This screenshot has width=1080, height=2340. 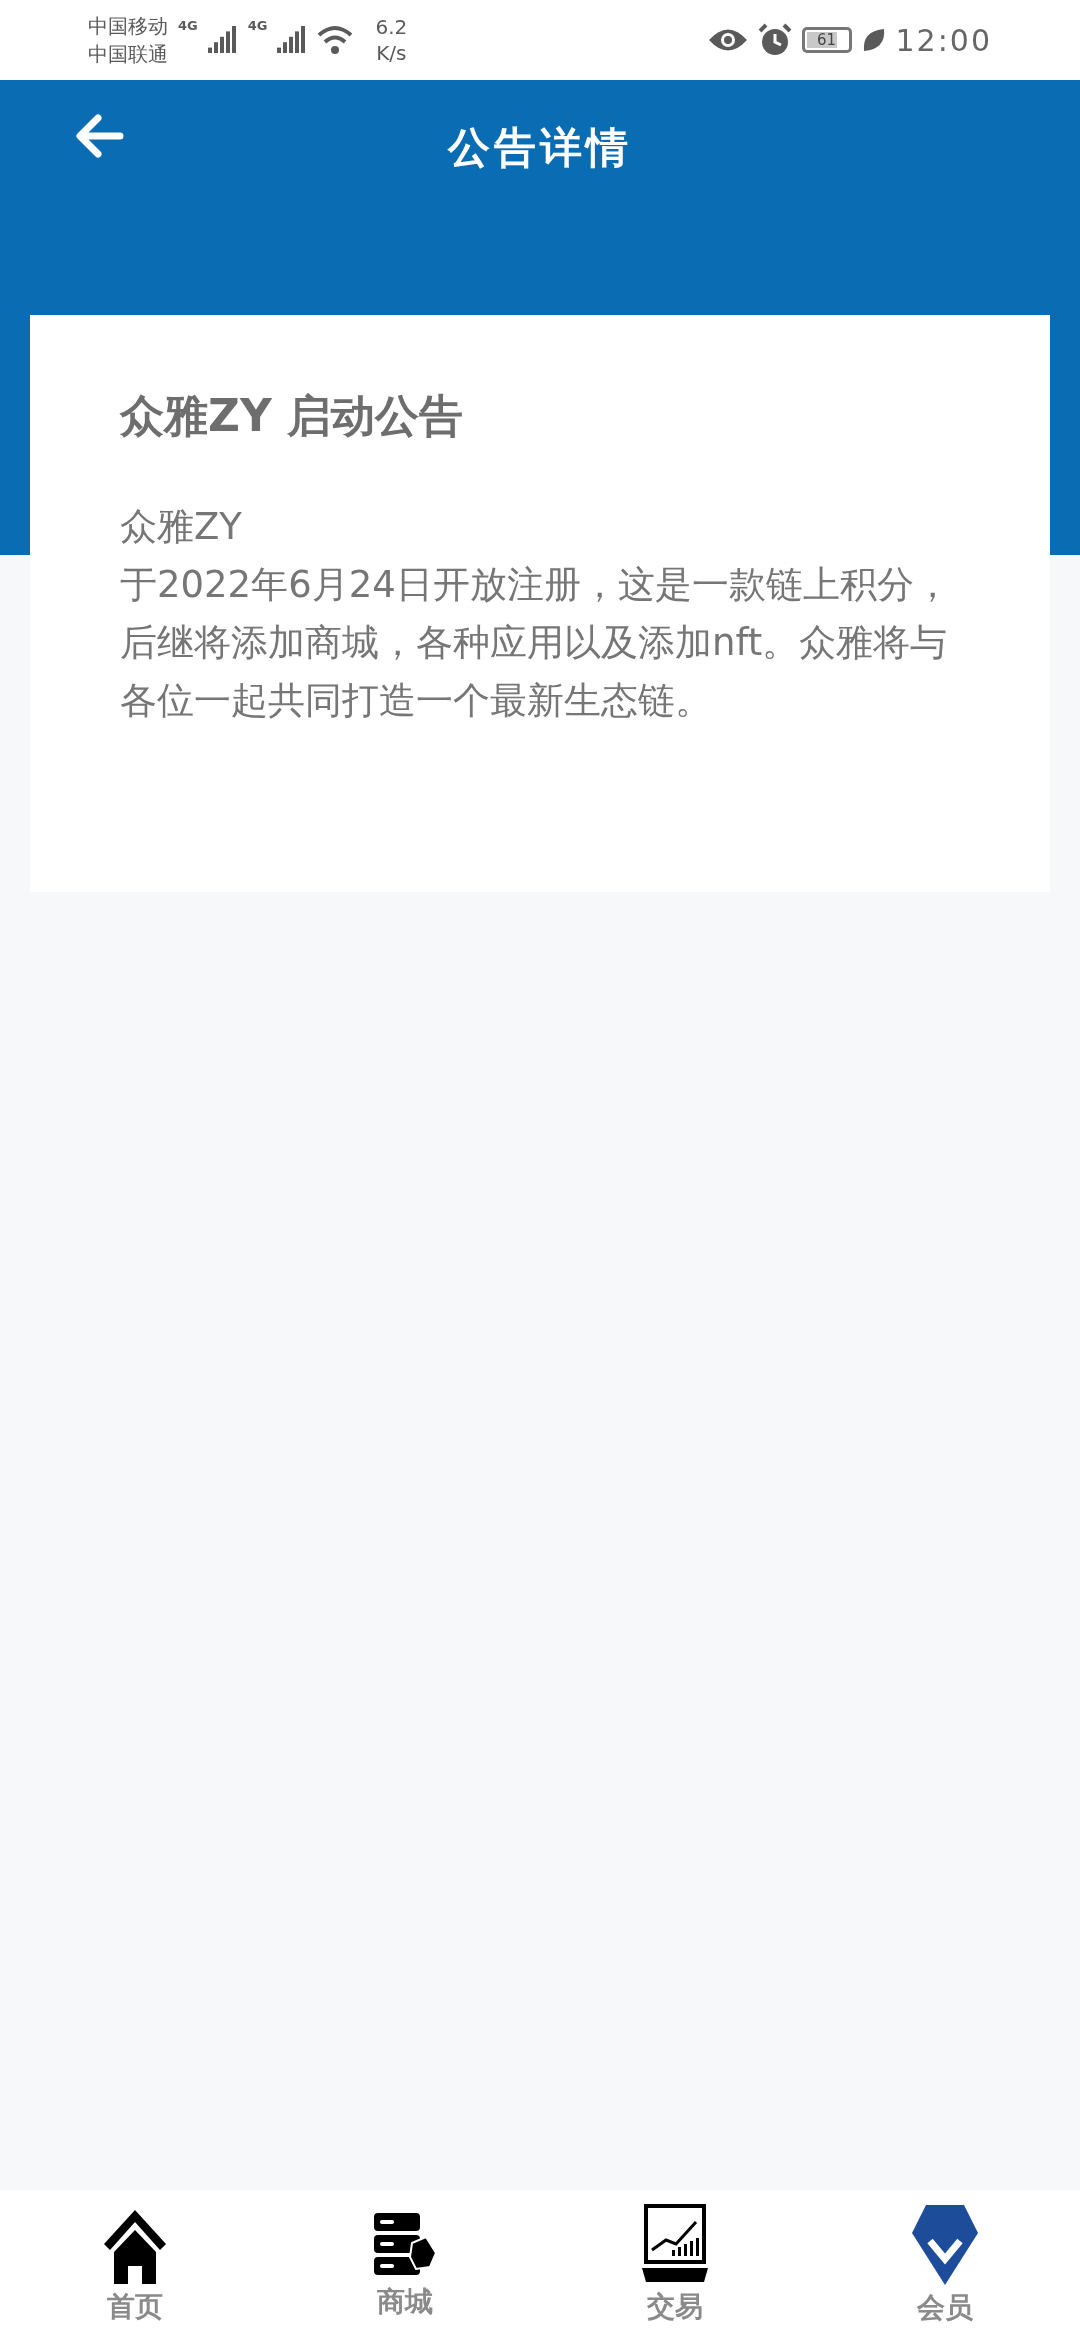 What do you see at coordinates (181, 527) in the screenshot?
I see `notice-text: 众雅ZY` at bounding box center [181, 527].